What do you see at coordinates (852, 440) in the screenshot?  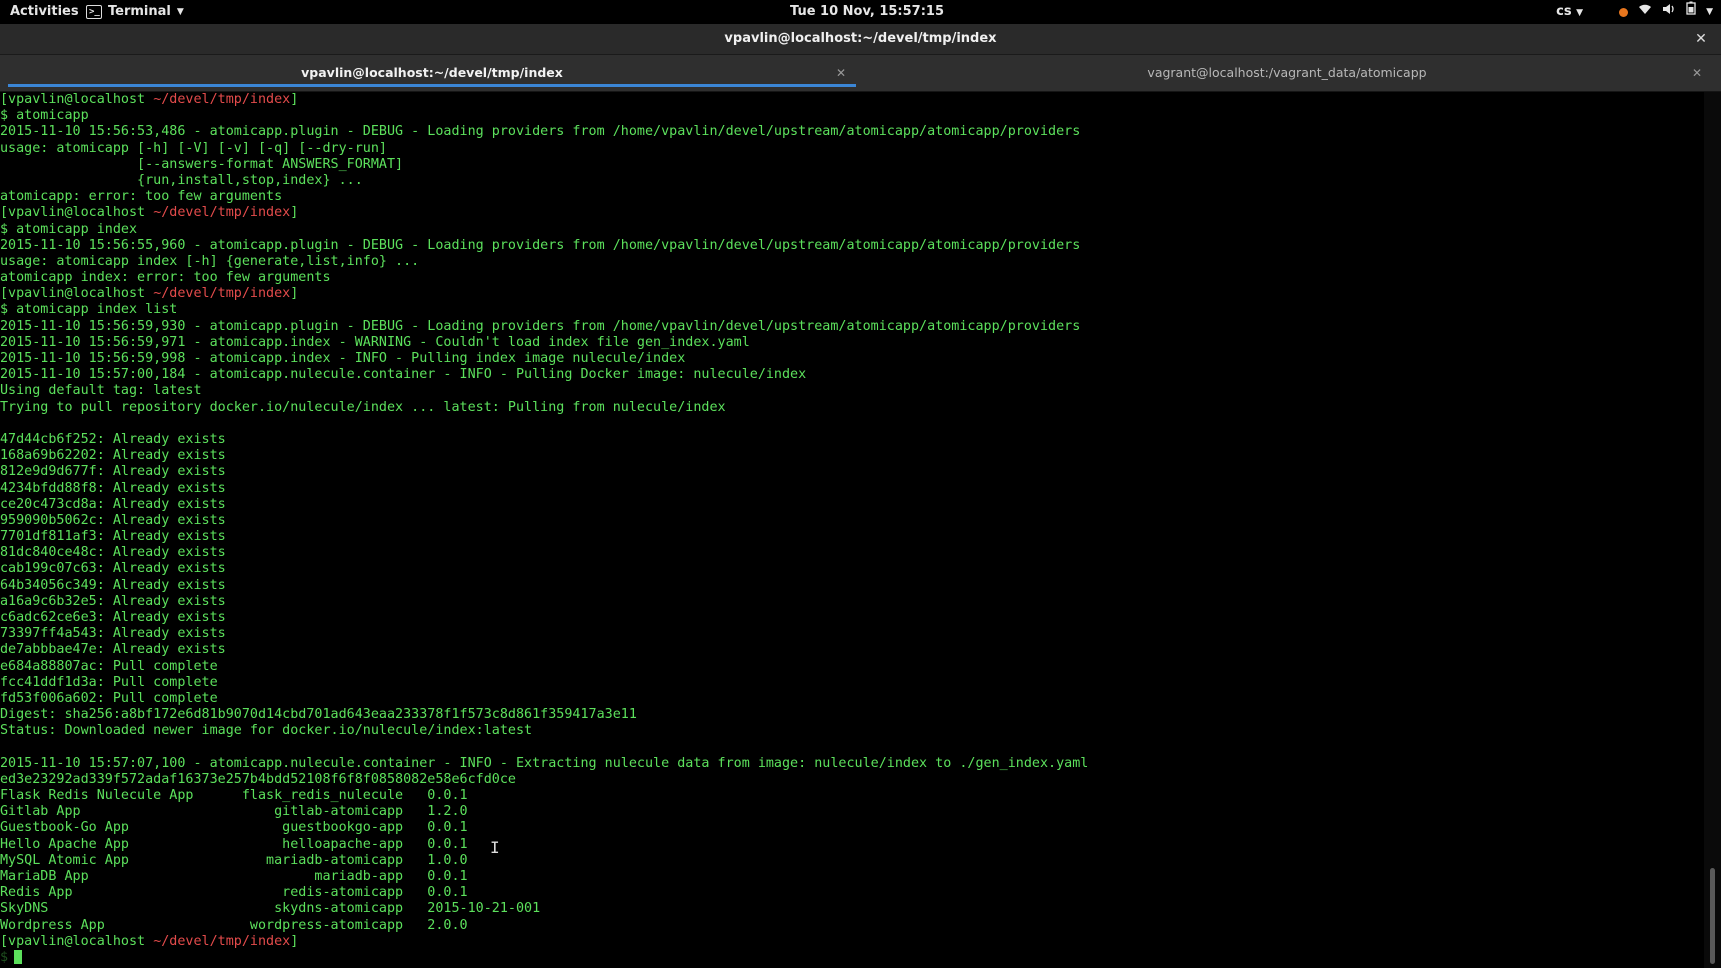 I see `terminal-line: 47d44cb6f252: Already exists` at bounding box center [852, 440].